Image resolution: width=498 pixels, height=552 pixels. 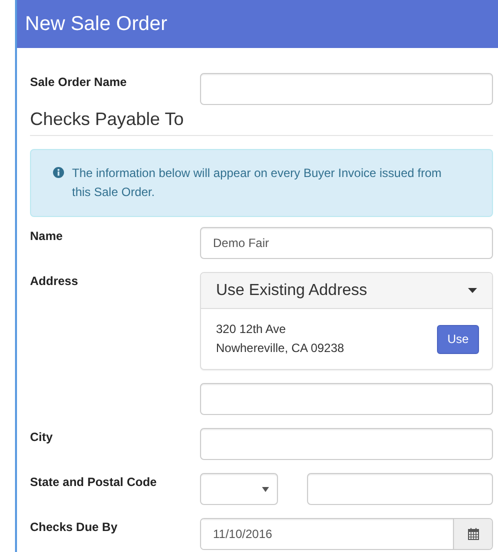 I want to click on field-label: Address, so click(x=54, y=280).